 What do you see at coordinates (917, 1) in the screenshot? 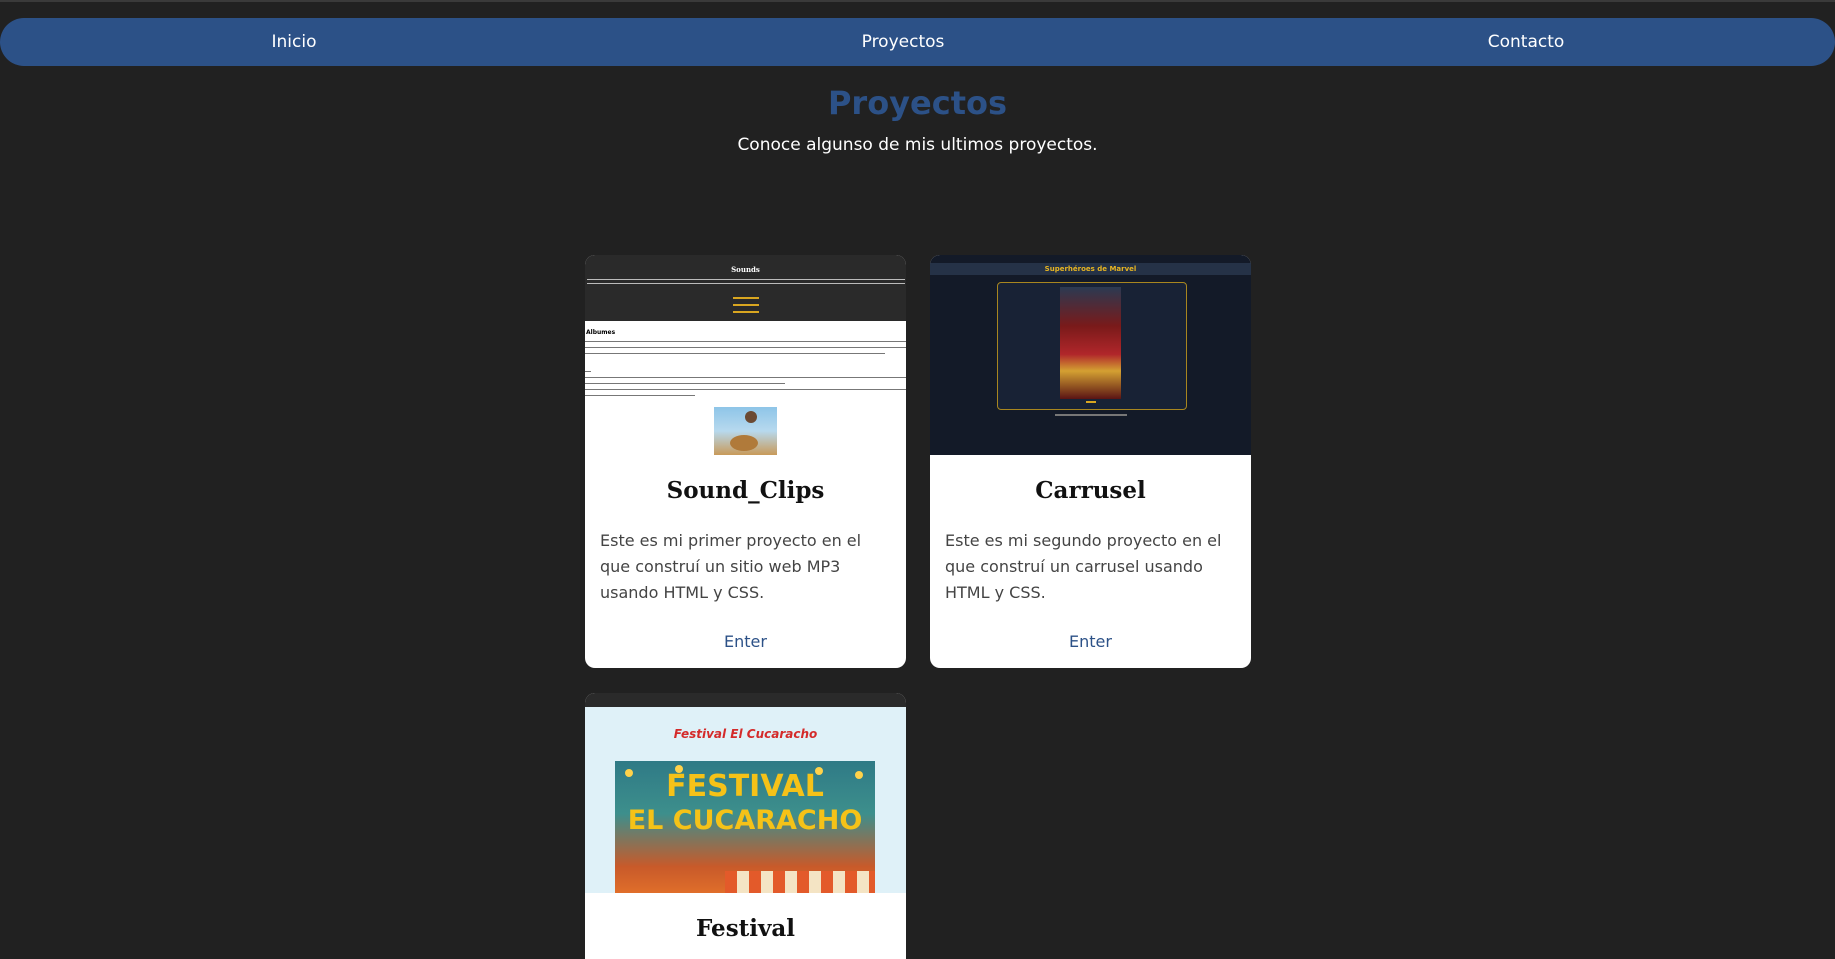
I see `window-top-border` at bounding box center [917, 1].